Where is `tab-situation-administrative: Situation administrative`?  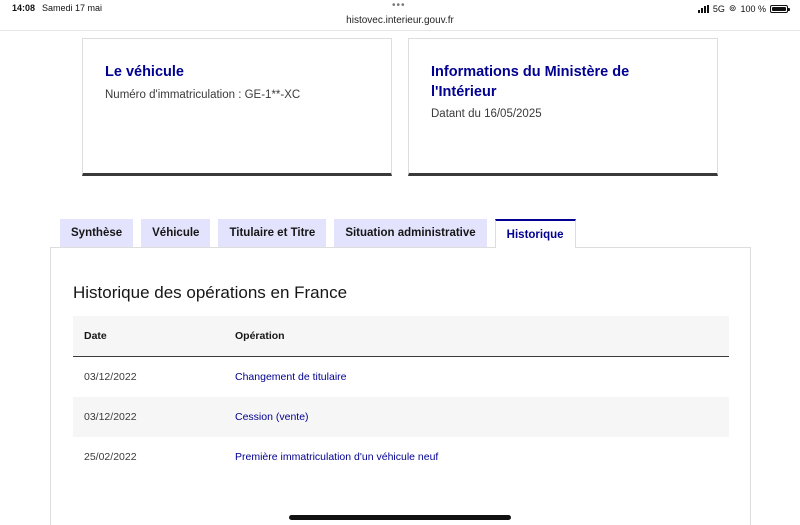
tab-situation-administrative: Situation administrative is located at coordinates (410, 233).